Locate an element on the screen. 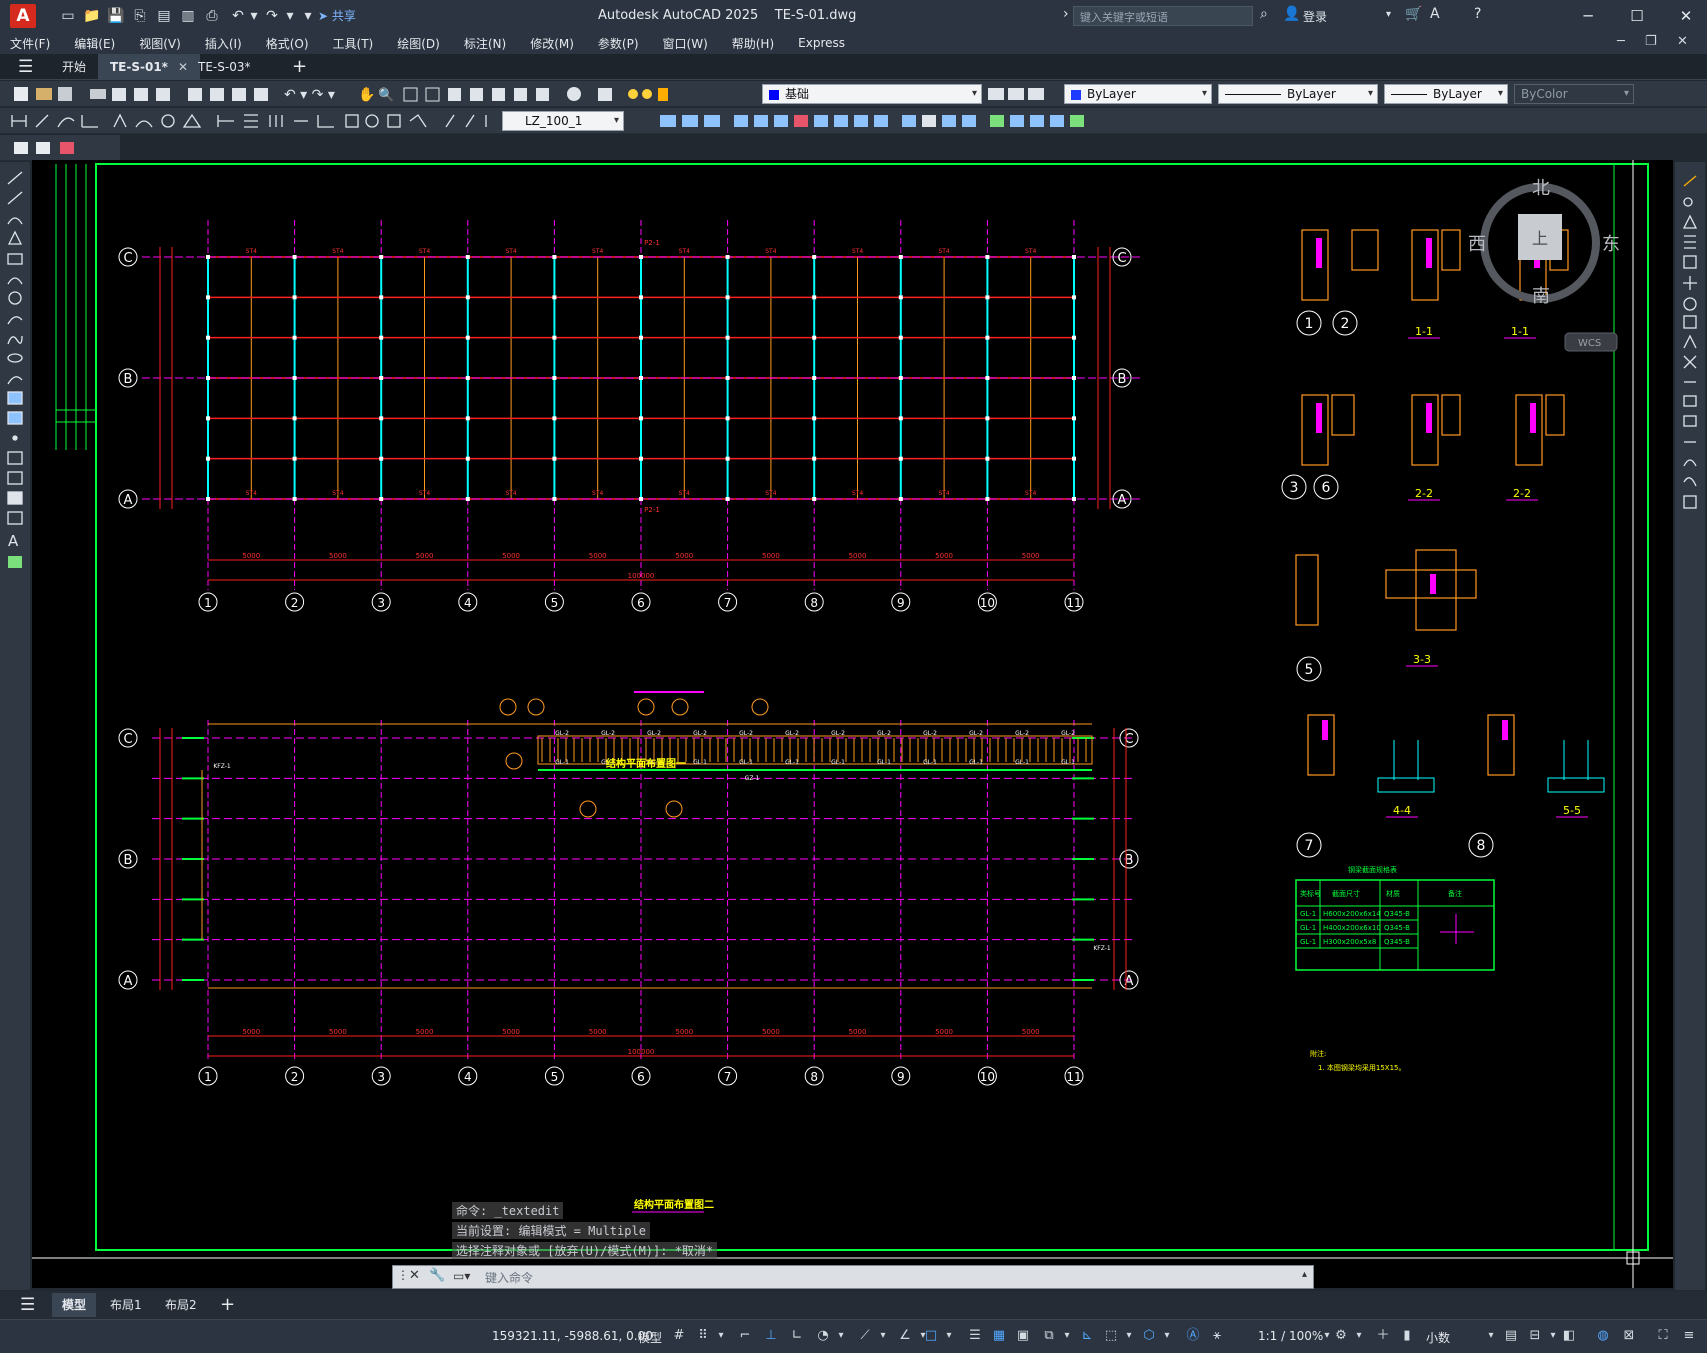 The image size is (1707, 1353). menu-parametric: 参数(P) is located at coordinates (618, 43).